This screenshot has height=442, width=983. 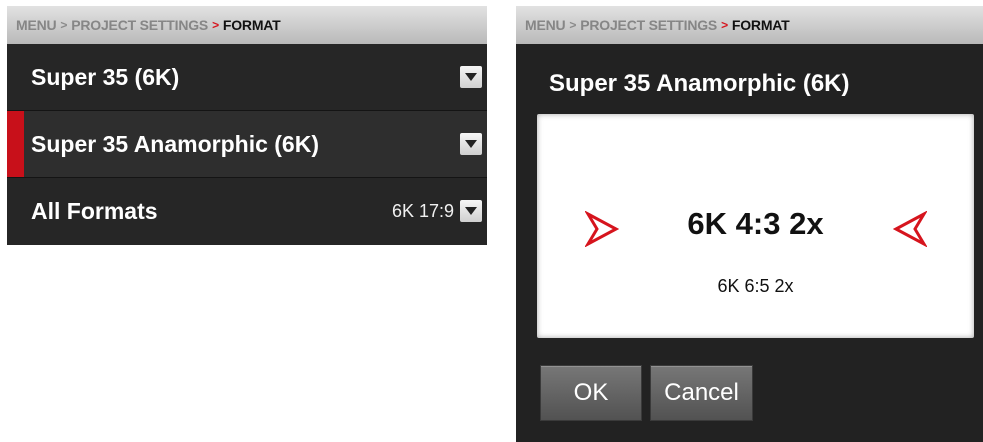 What do you see at coordinates (699, 83) in the screenshot?
I see `dialog-title: Super 35 Anamorphic (6K)` at bounding box center [699, 83].